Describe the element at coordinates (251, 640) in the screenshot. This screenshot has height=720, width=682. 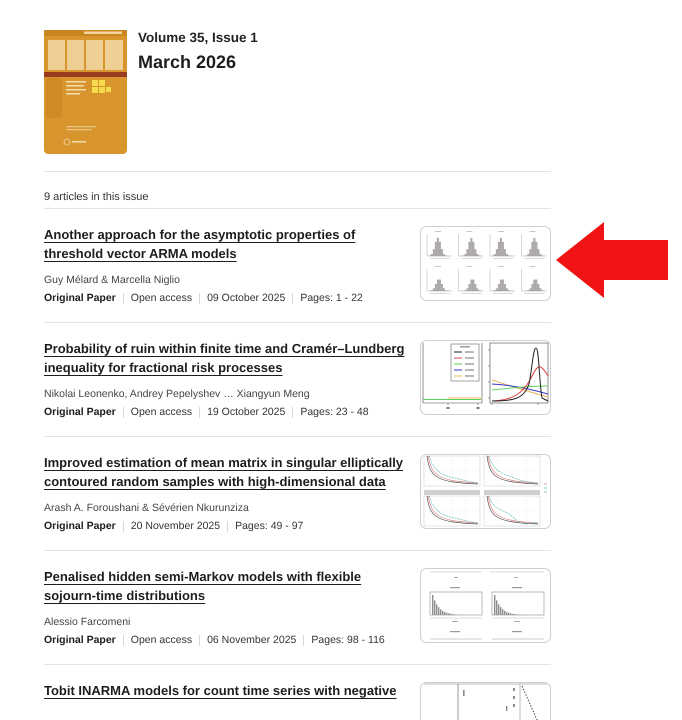
I see `publication-date: 06 November 2025` at that location.